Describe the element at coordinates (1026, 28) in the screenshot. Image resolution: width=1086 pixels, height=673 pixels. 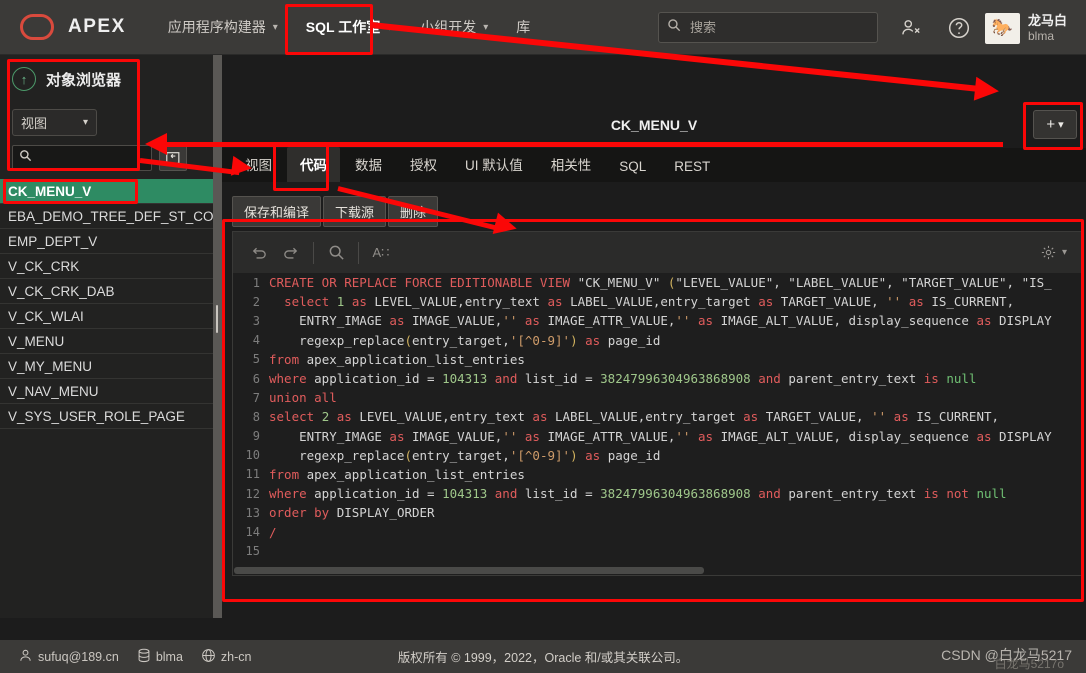
I see `user-menu: 🐎 龙马白 blma` at that location.